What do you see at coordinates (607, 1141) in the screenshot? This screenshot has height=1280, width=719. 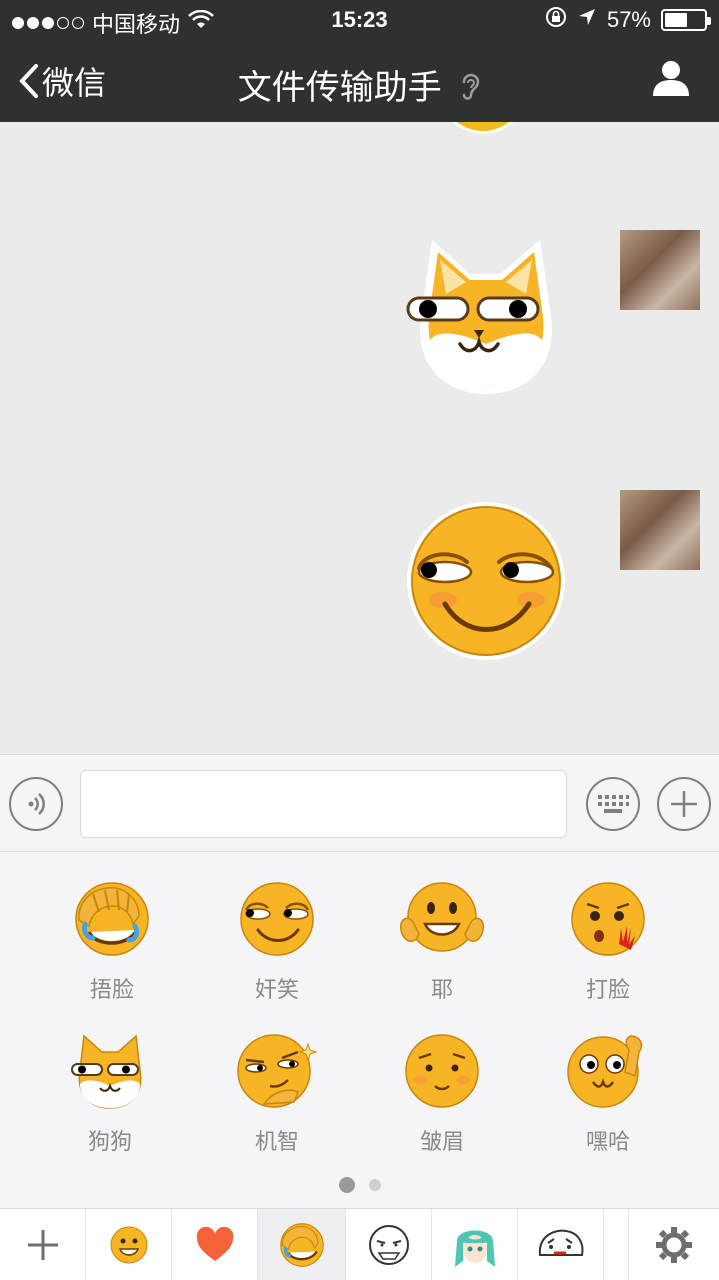 I see `emoji-label: 嘿哈` at bounding box center [607, 1141].